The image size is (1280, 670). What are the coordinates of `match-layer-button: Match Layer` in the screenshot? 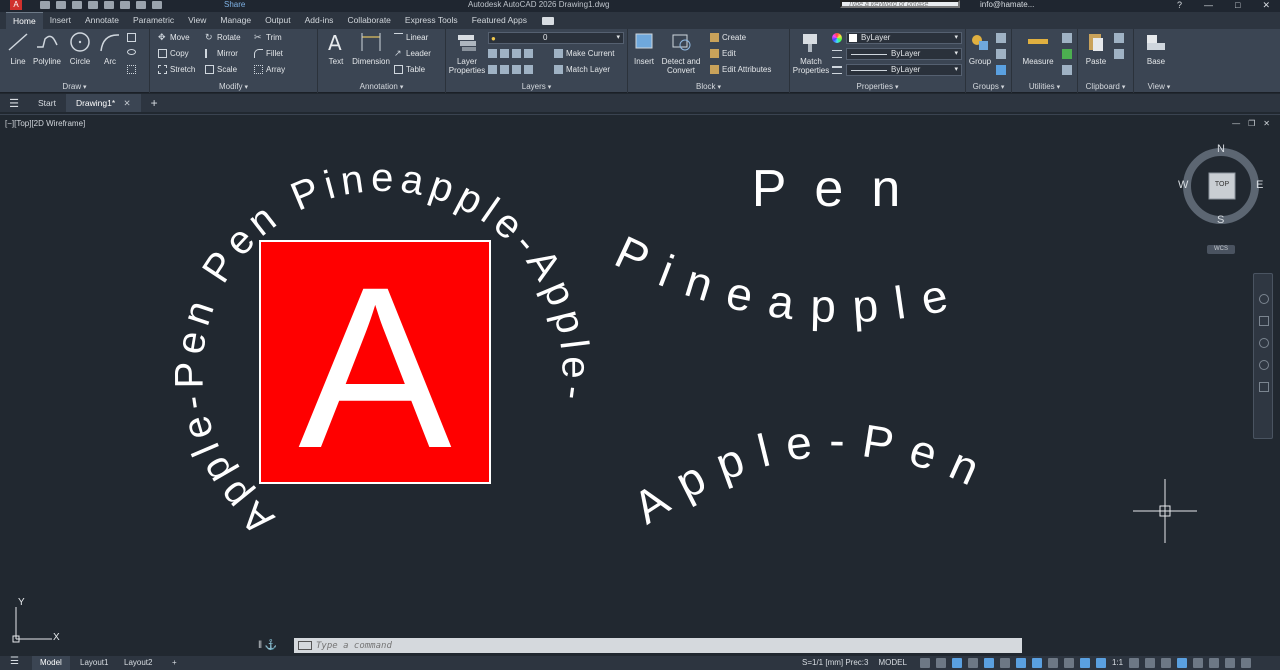 It's located at (582, 69).